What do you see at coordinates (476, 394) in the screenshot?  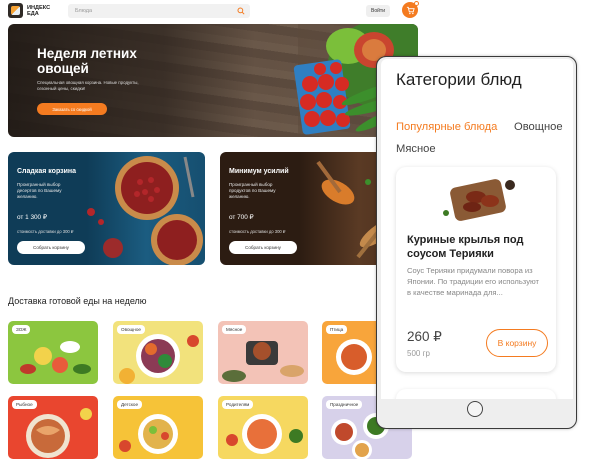 I see `food-card` at bounding box center [476, 394].